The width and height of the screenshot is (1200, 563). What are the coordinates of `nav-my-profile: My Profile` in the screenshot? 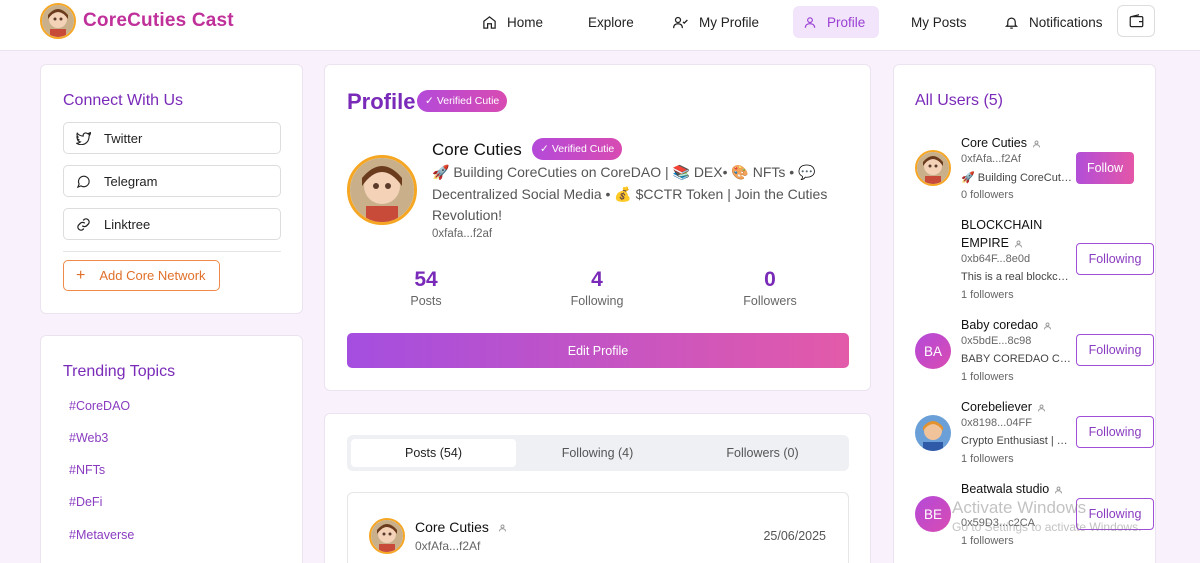 It's located at (715, 22).